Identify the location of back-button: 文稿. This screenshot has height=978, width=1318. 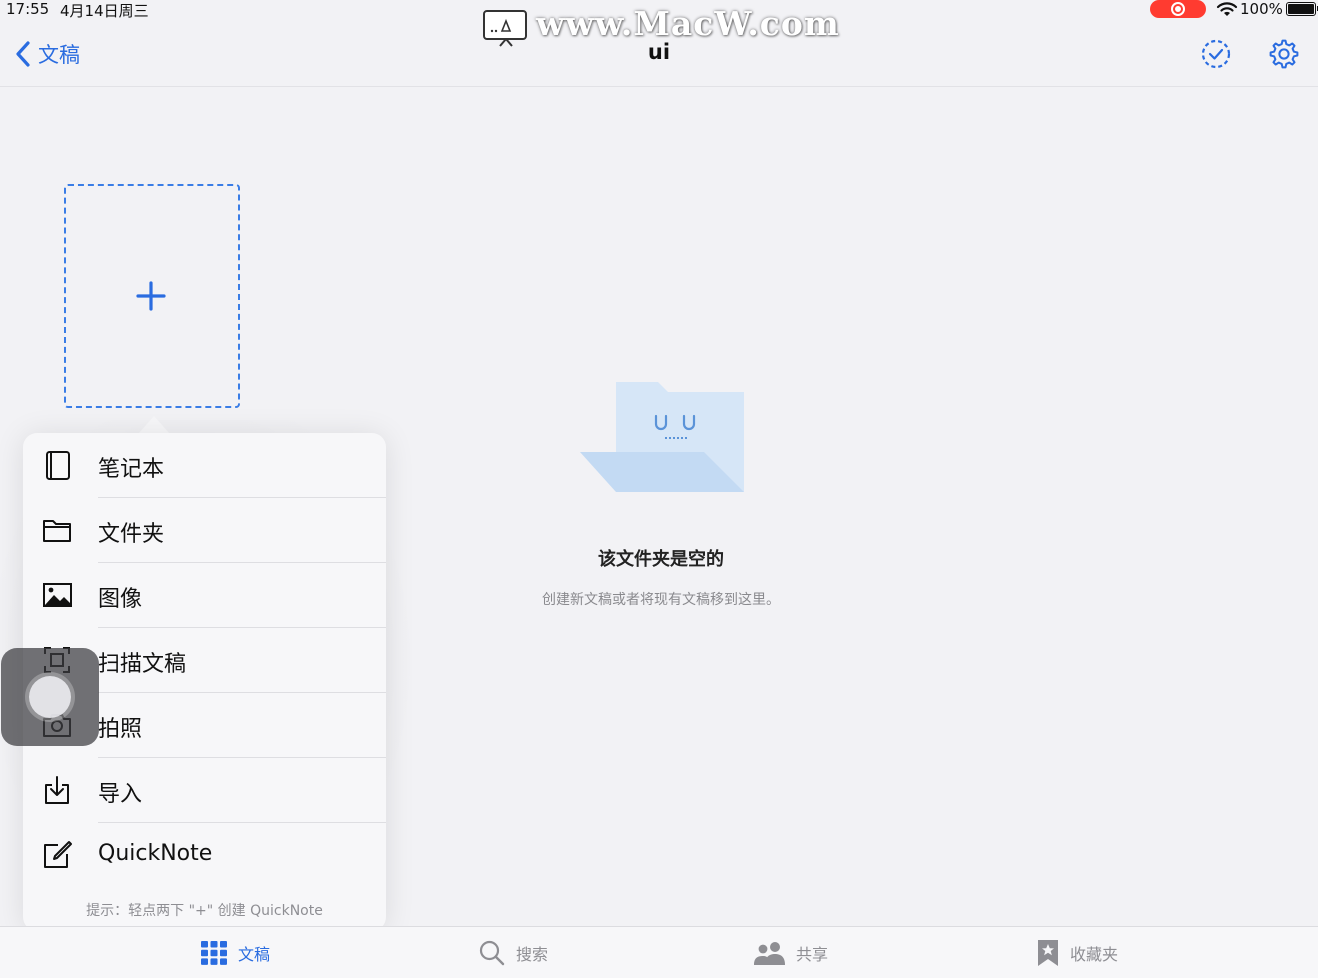
(46, 54).